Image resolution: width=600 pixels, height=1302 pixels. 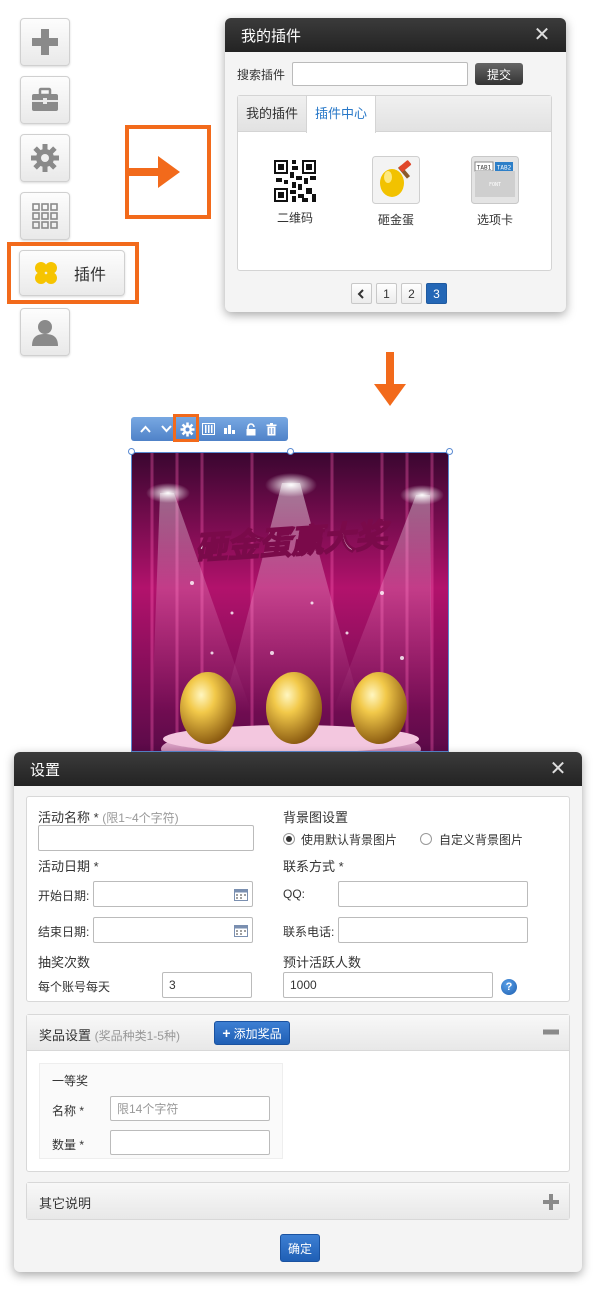 What do you see at coordinates (386, 293) in the screenshot?
I see `page-button: 1` at bounding box center [386, 293].